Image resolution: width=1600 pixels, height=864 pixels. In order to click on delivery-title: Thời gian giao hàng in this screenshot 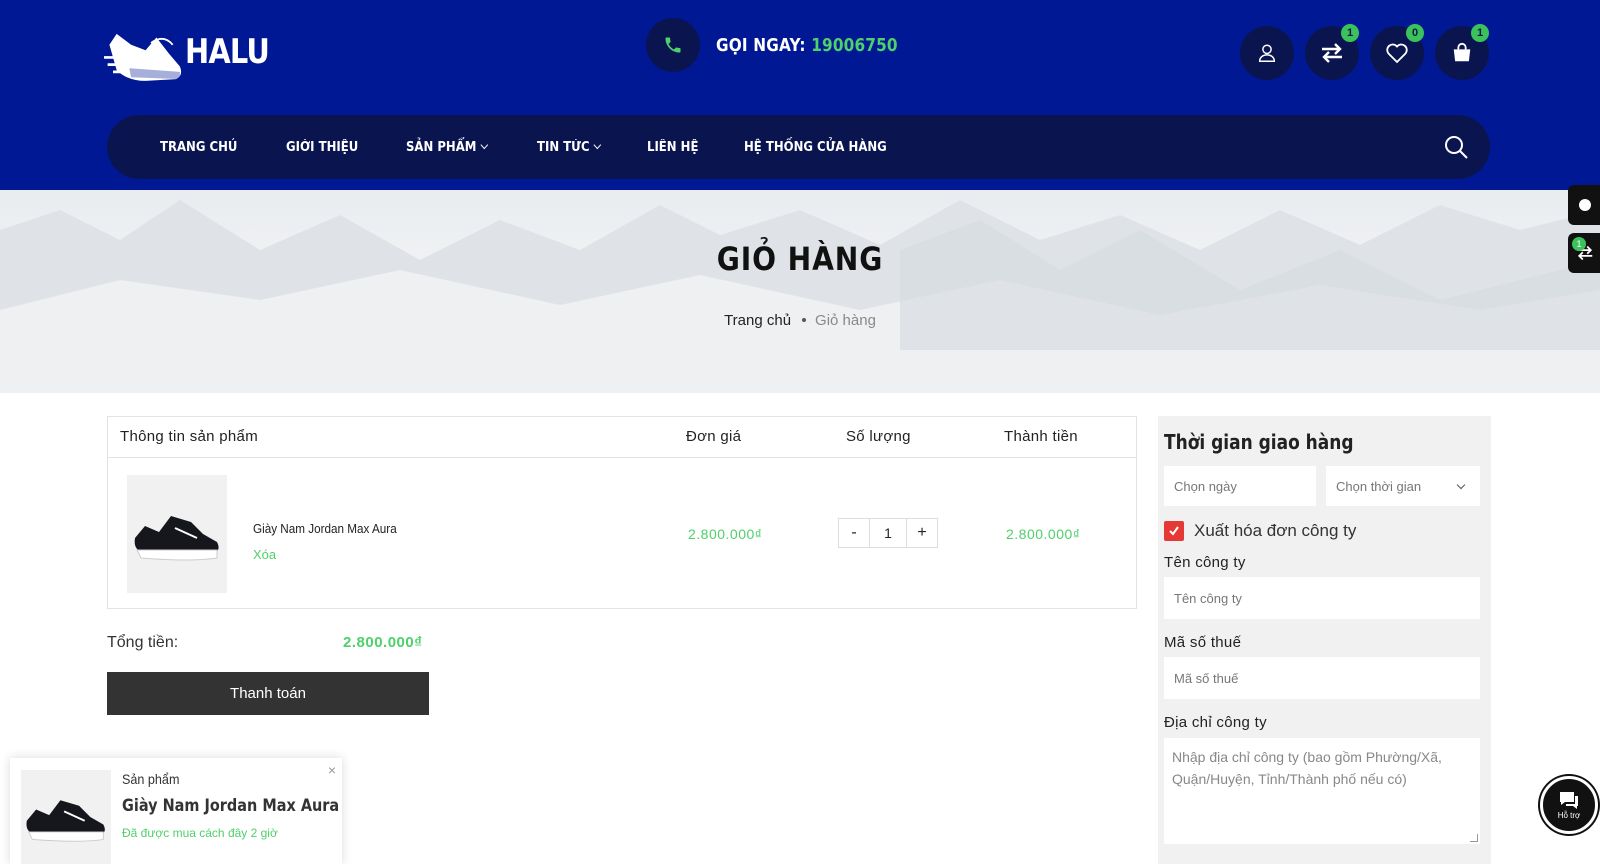, I will do `click(1259, 442)`.